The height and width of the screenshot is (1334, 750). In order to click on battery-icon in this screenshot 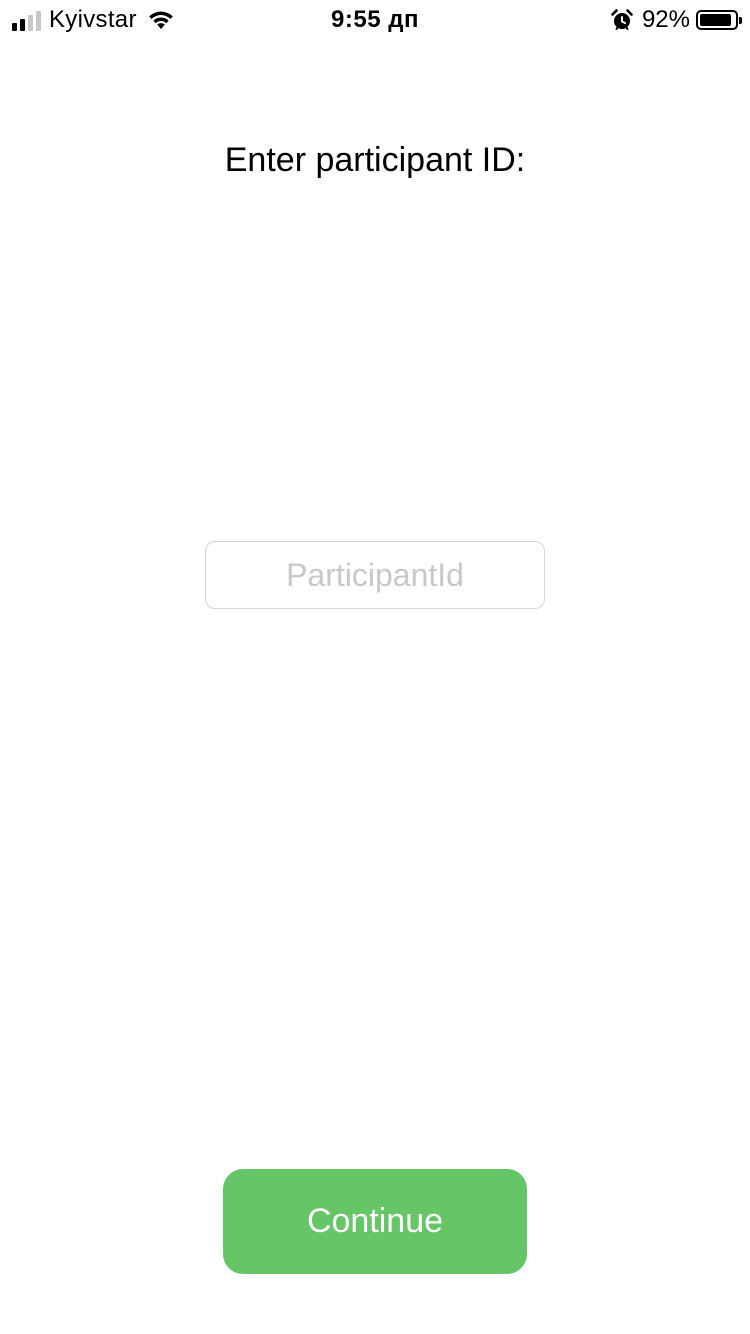, I will do `click(719, 20)`.